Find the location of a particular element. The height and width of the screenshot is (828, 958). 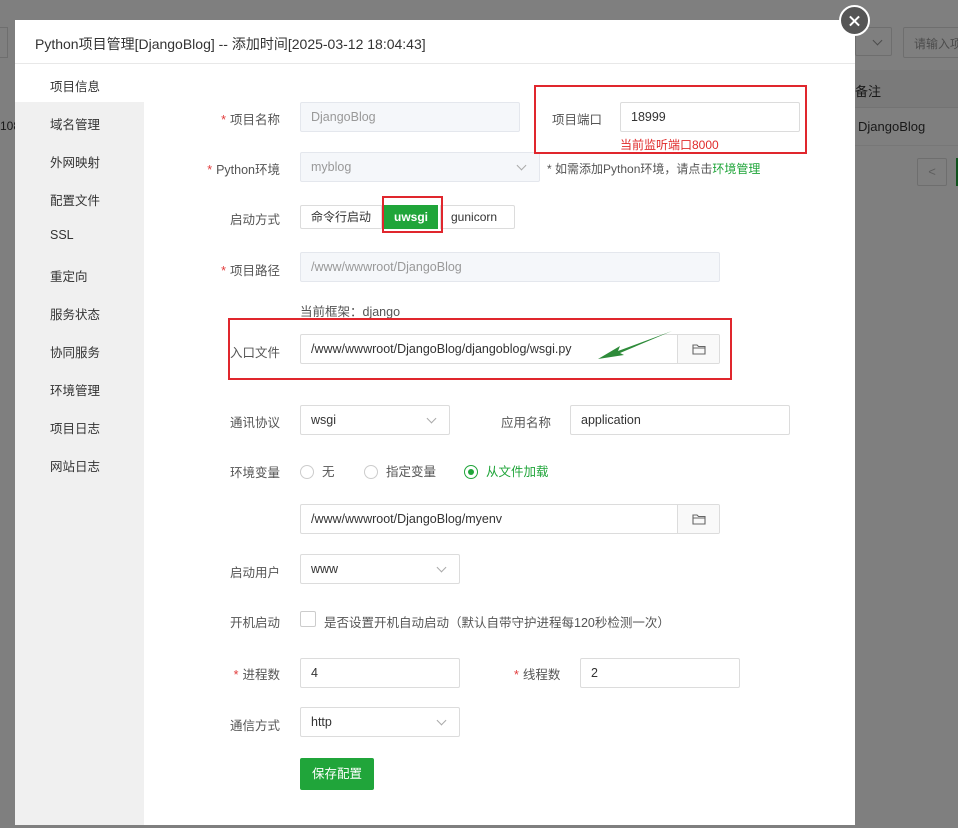

env-vars-option-specify: 指定变量 is located at coordinates (400, 470).